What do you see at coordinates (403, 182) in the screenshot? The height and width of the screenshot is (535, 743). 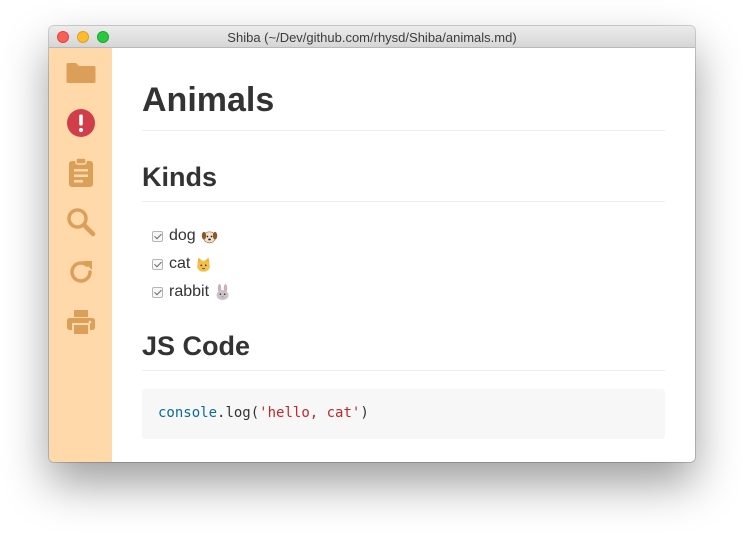 I see `section-heading-kinds: Kinds` at bounding box center [403, 182].